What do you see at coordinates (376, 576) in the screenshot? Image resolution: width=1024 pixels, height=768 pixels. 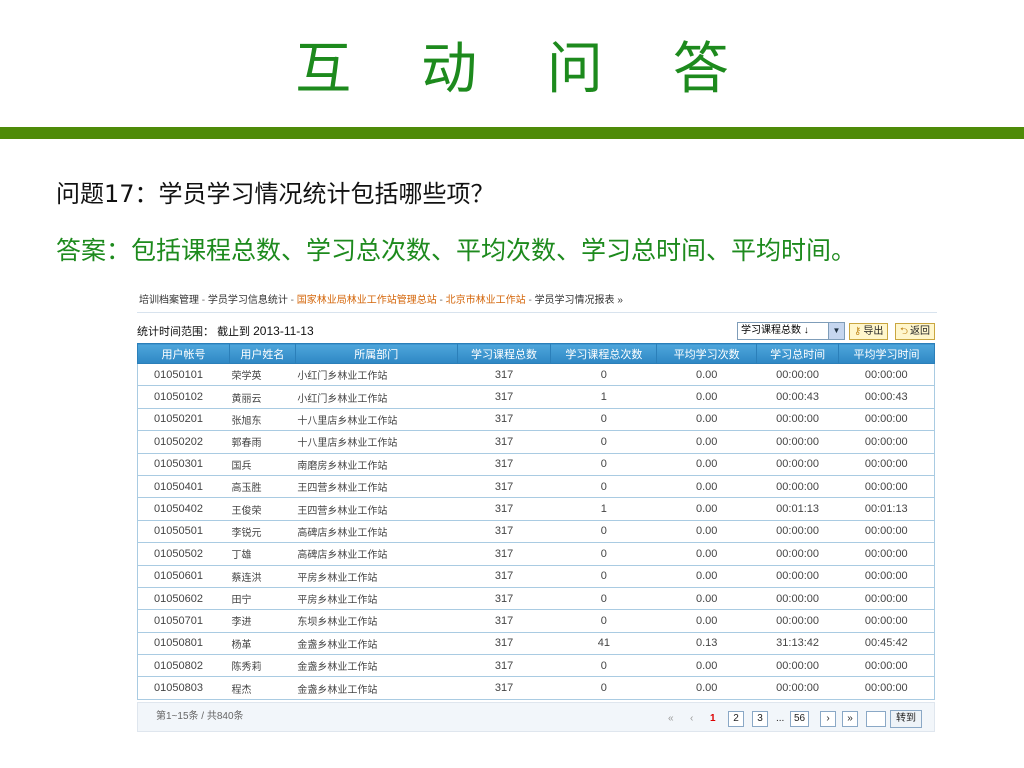 I see `cell-department: 平房乡林业工作站` at bounding box center [376, 576].